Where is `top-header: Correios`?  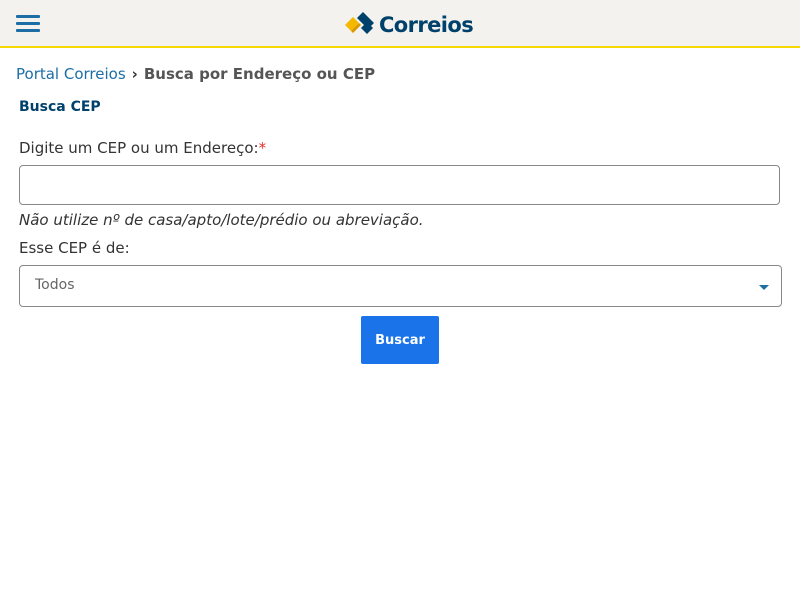 top-header: Correios is located at coordinates (400, 24).